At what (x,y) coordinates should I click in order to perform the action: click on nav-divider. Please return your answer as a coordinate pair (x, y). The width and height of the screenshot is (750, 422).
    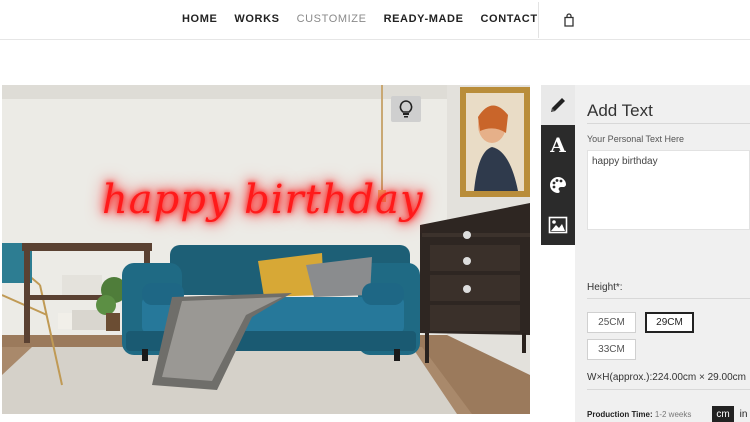
    Looking at the image, I should click on (538, 20).